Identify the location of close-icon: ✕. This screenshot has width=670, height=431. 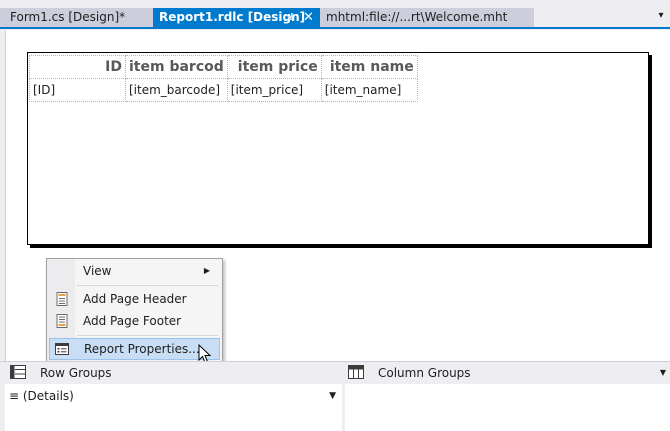
(308, 17).